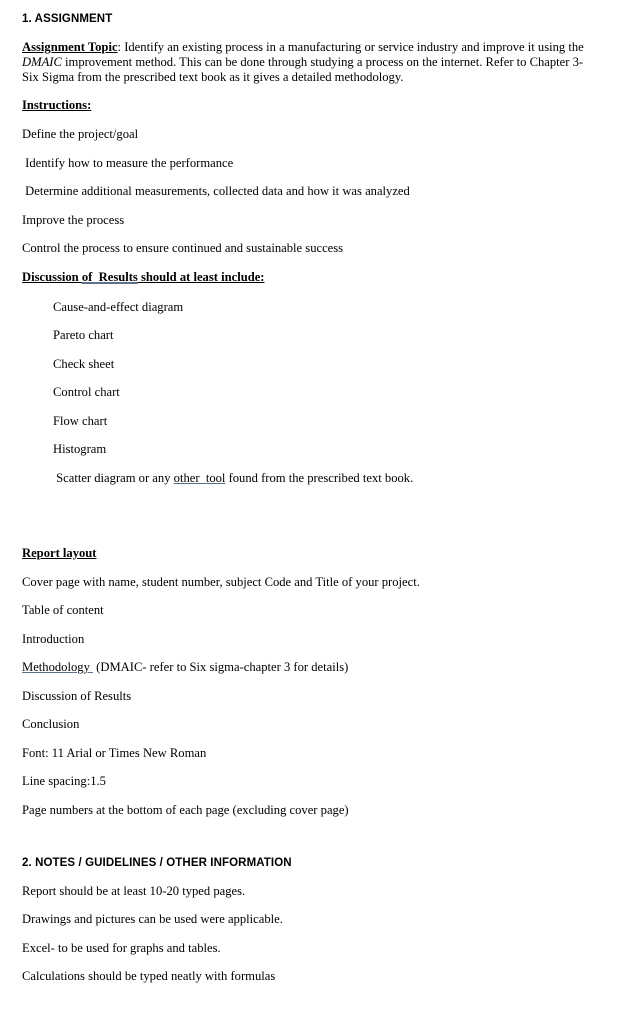 The height and width of the screenshot is (1028, 628). Describe the element at coordinates (63, 610) in the screenshot. I see `report-layout-item: Table of content` at that location.